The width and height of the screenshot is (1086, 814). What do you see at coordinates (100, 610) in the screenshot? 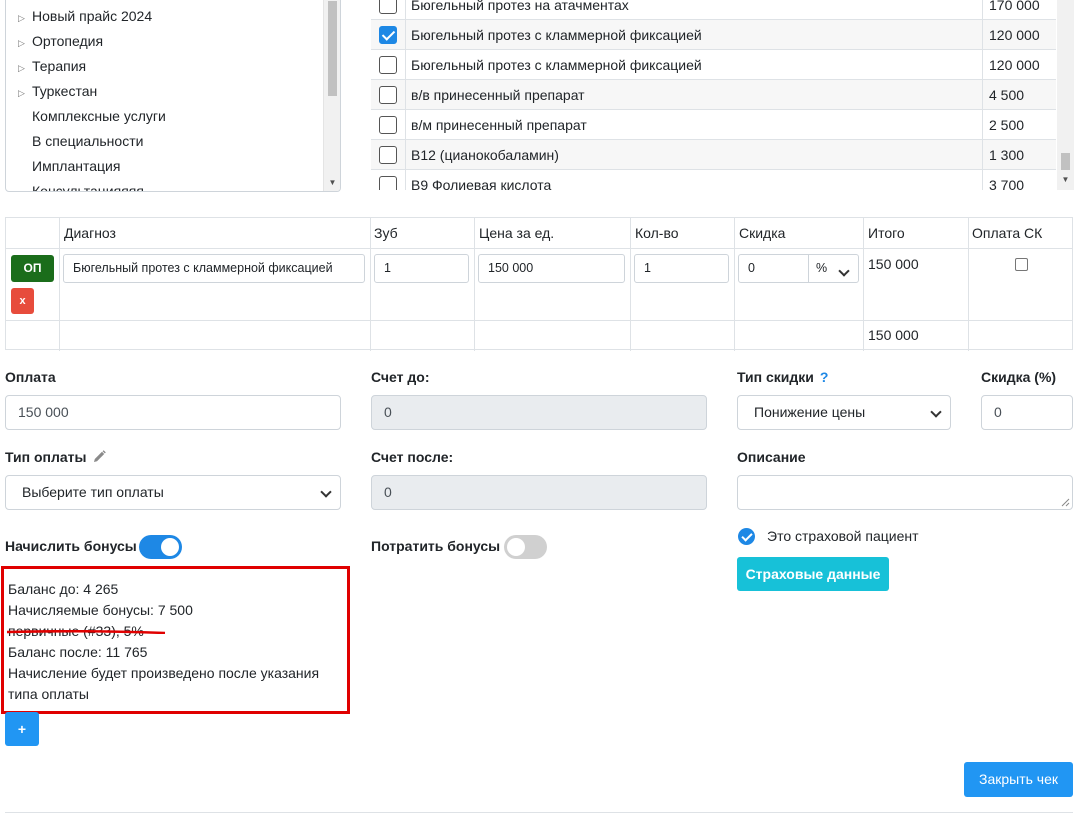
I see `accrued-bonus: Начисляемые бонусы: 7 500` at bounding box center [100, 610].